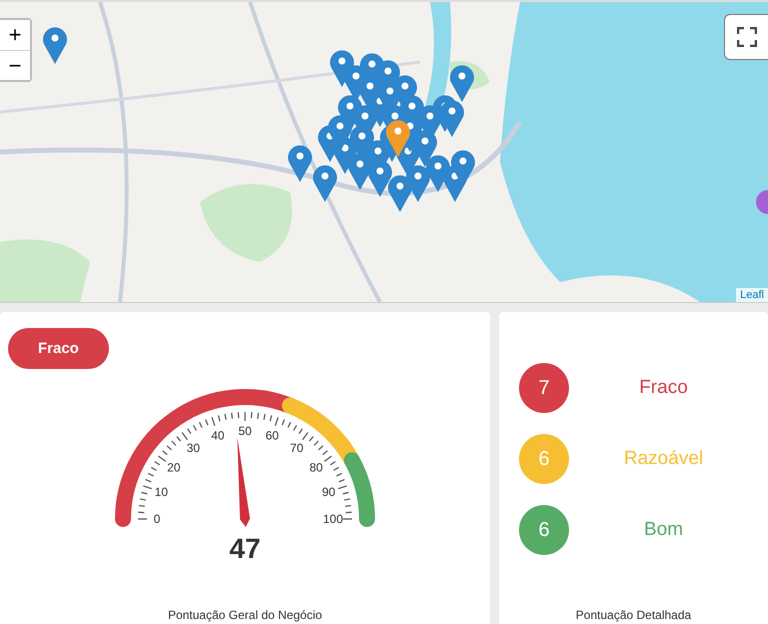 The height and width of the screenshot is (624, 768). I want to click on score-value: 47, so click(245, 549).